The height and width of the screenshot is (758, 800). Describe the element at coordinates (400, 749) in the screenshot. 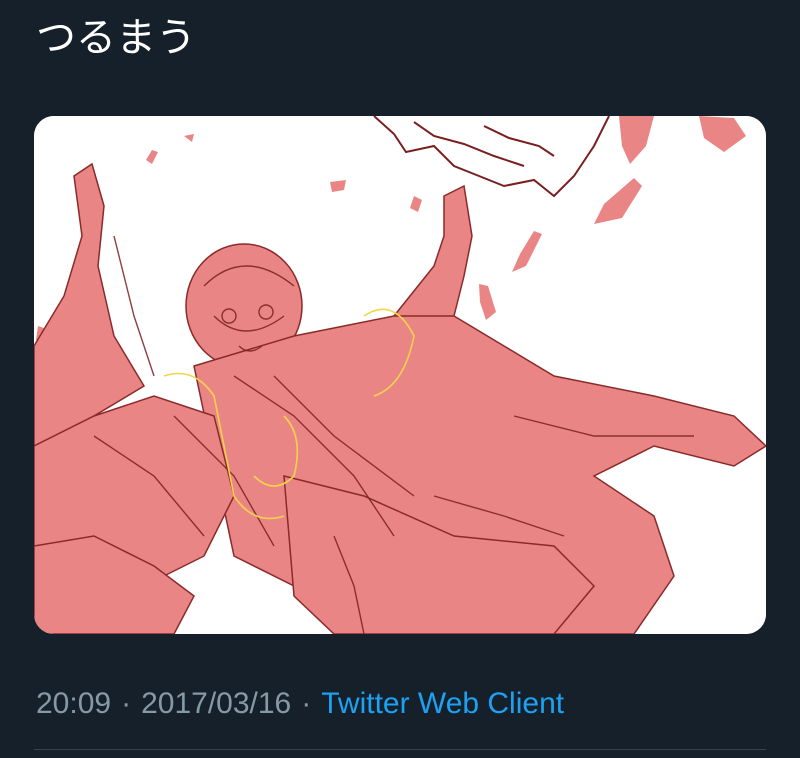

I see `divider` at that location.